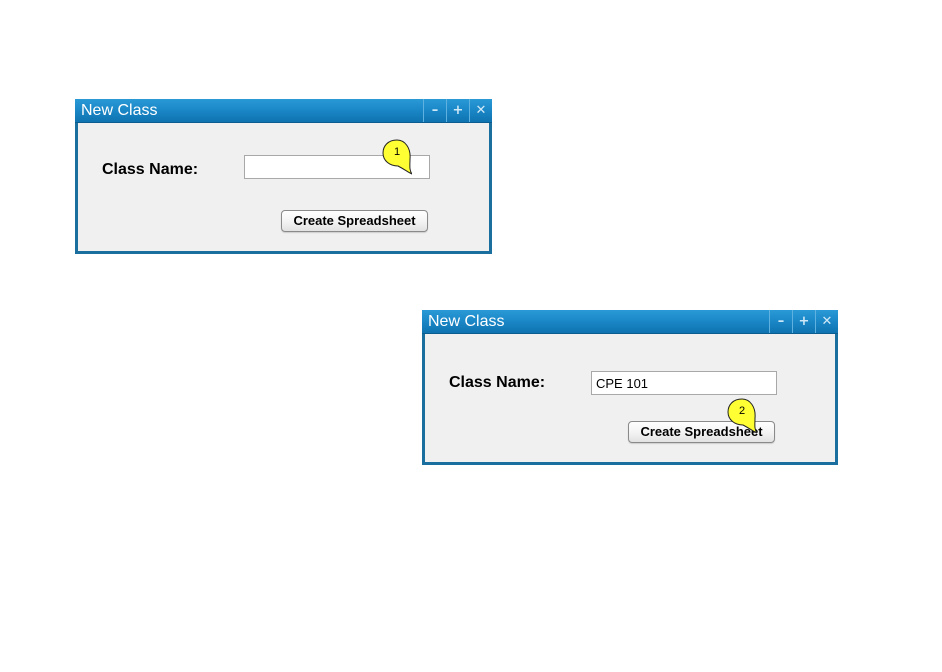 The width and height of the screenshot is (942, 672). I want to click on callout-marker-2: 2, so click(742, 416).